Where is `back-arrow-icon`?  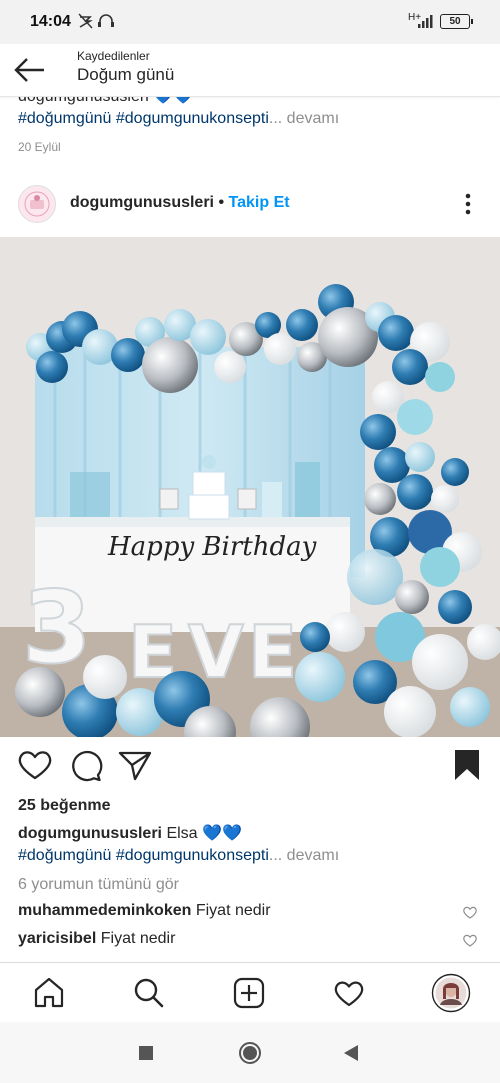 back-arrow-icon is located at coordinates (30, 70).